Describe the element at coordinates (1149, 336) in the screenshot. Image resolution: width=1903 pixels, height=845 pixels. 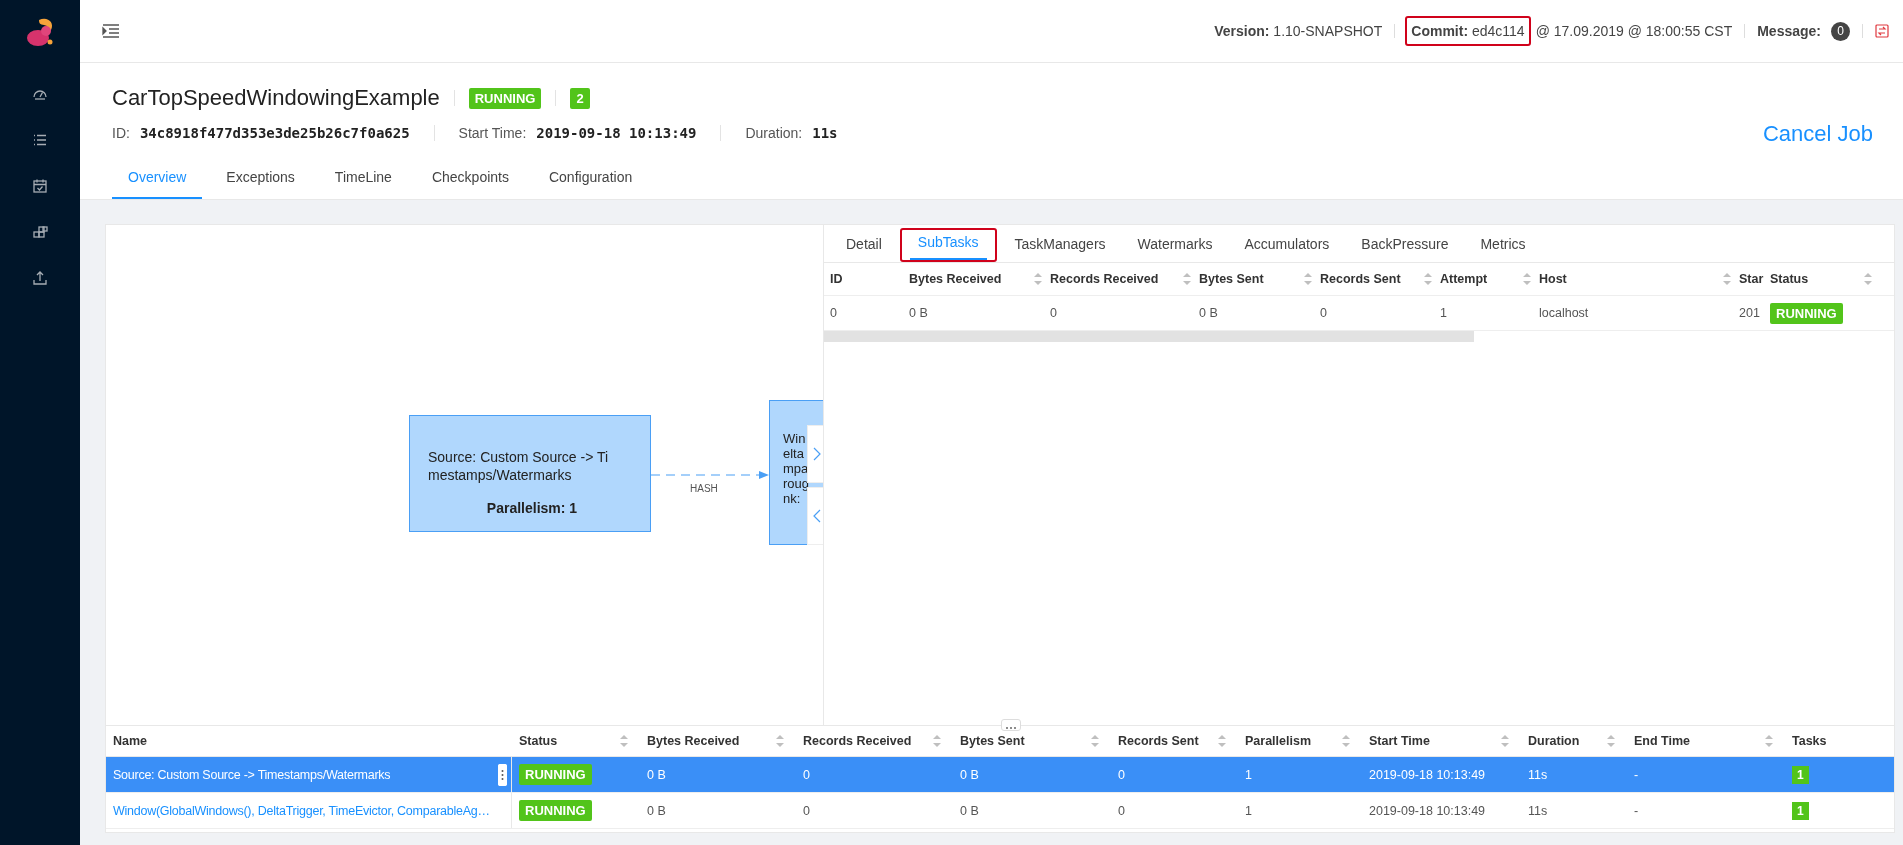
I see `scrollbar` at that location.